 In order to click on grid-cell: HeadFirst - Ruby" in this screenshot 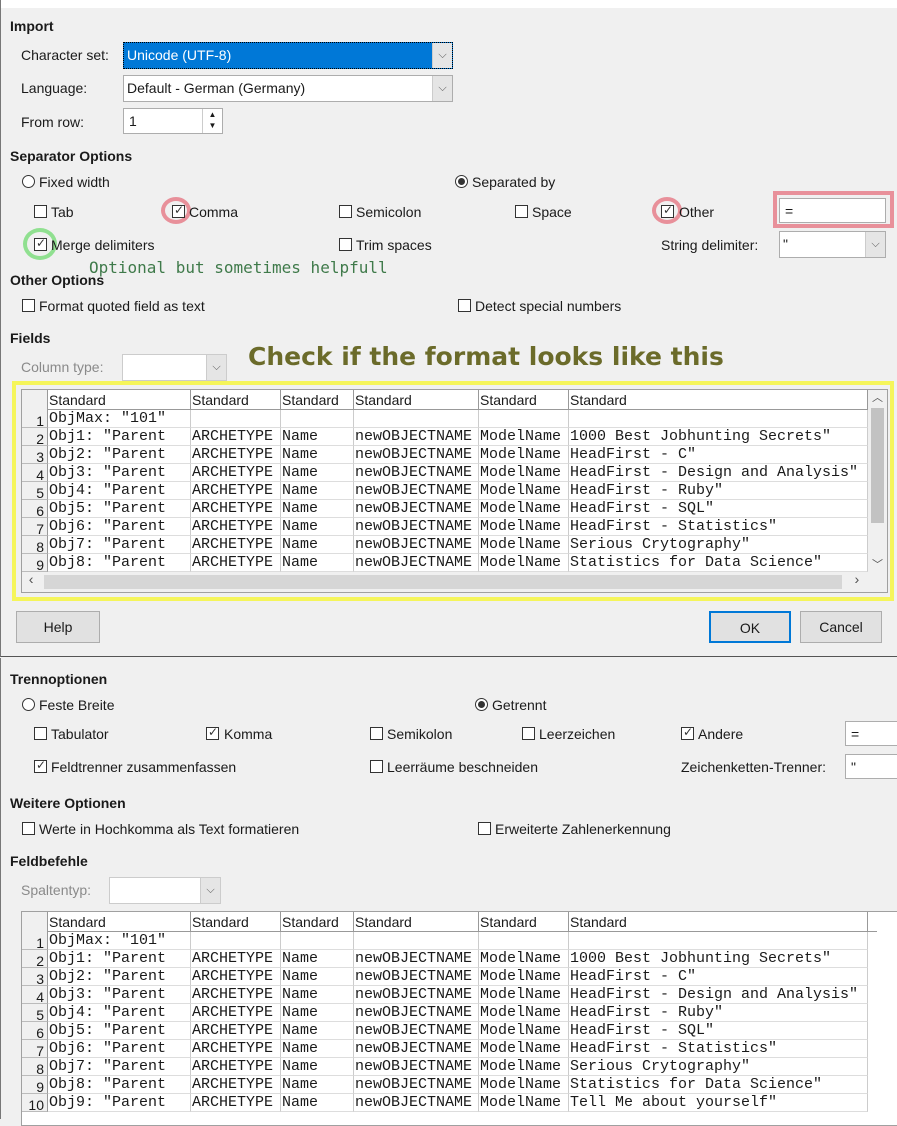, I will do `click(718, 491)`.